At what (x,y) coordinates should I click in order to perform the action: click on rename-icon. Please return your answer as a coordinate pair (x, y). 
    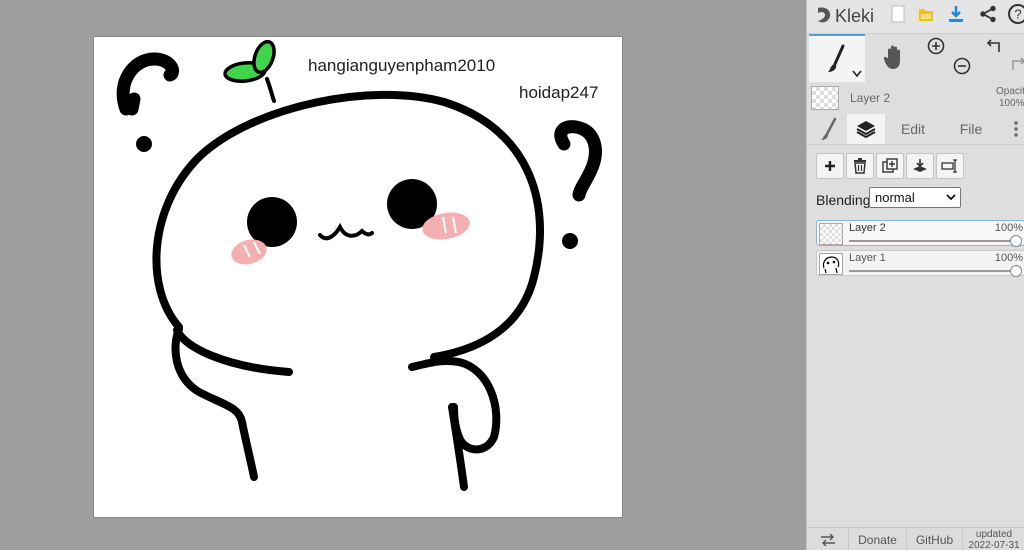
    Looking at the image, I should click on (949, 166).